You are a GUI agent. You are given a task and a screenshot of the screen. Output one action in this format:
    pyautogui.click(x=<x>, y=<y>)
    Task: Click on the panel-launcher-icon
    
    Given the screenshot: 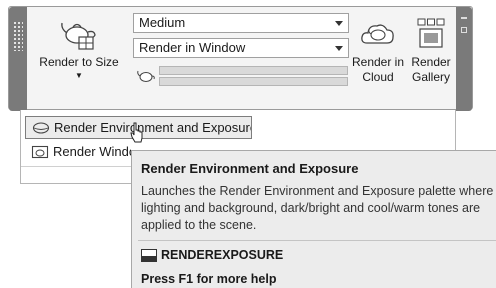 What is the action you would take?
    pyautogui.click(x=464, y=30)
    